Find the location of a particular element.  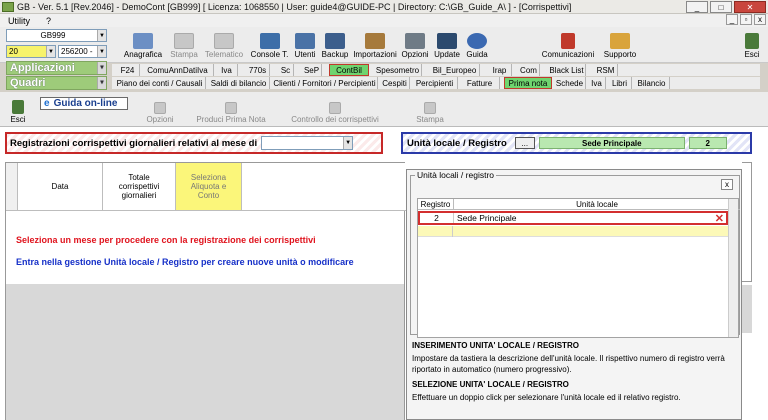

tab-comuanndatiiva: ComuAnnDatiIva is located at coordinates (178, 70).